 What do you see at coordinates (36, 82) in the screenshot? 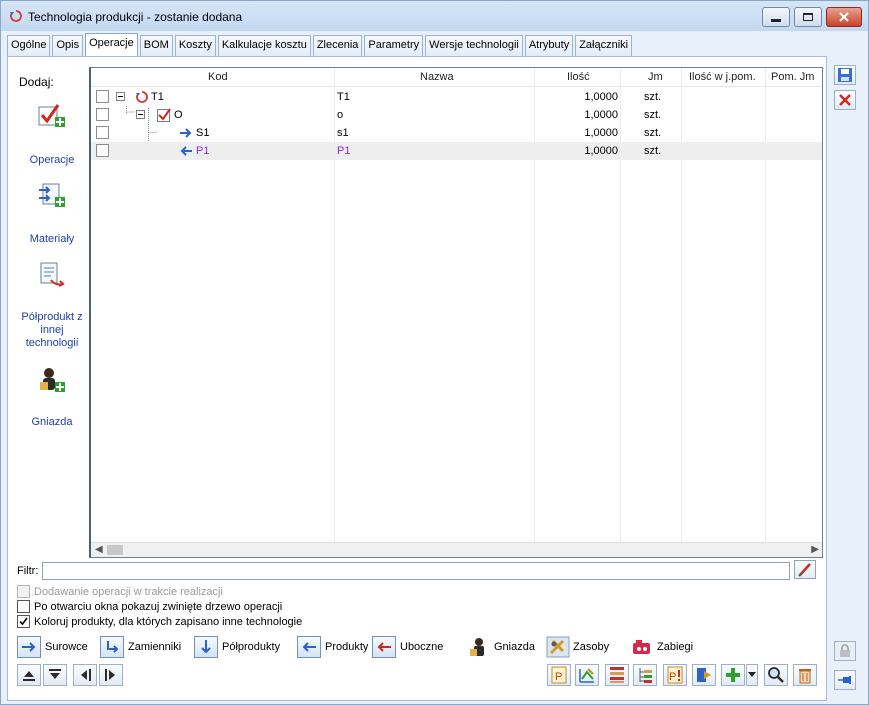
I see `sidebar-title: Dodaj:` at bounding box center [36, 82].